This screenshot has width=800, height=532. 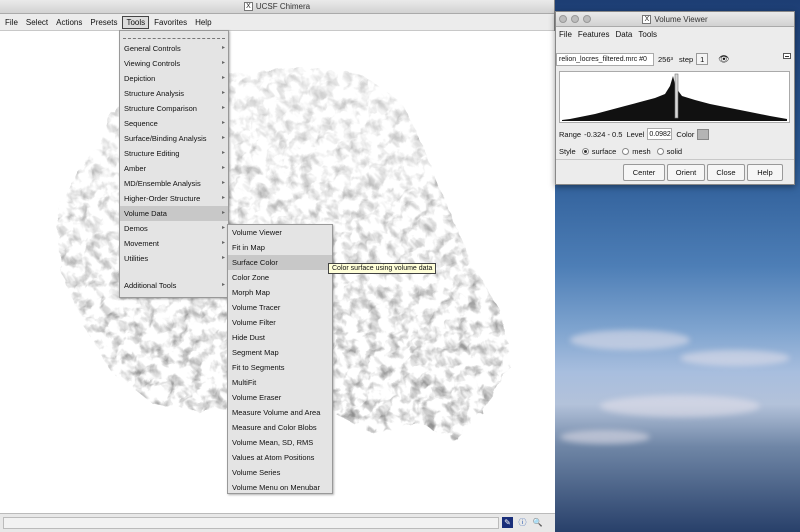 I want to click on style-surface-radio, so click(x=585, y=151).